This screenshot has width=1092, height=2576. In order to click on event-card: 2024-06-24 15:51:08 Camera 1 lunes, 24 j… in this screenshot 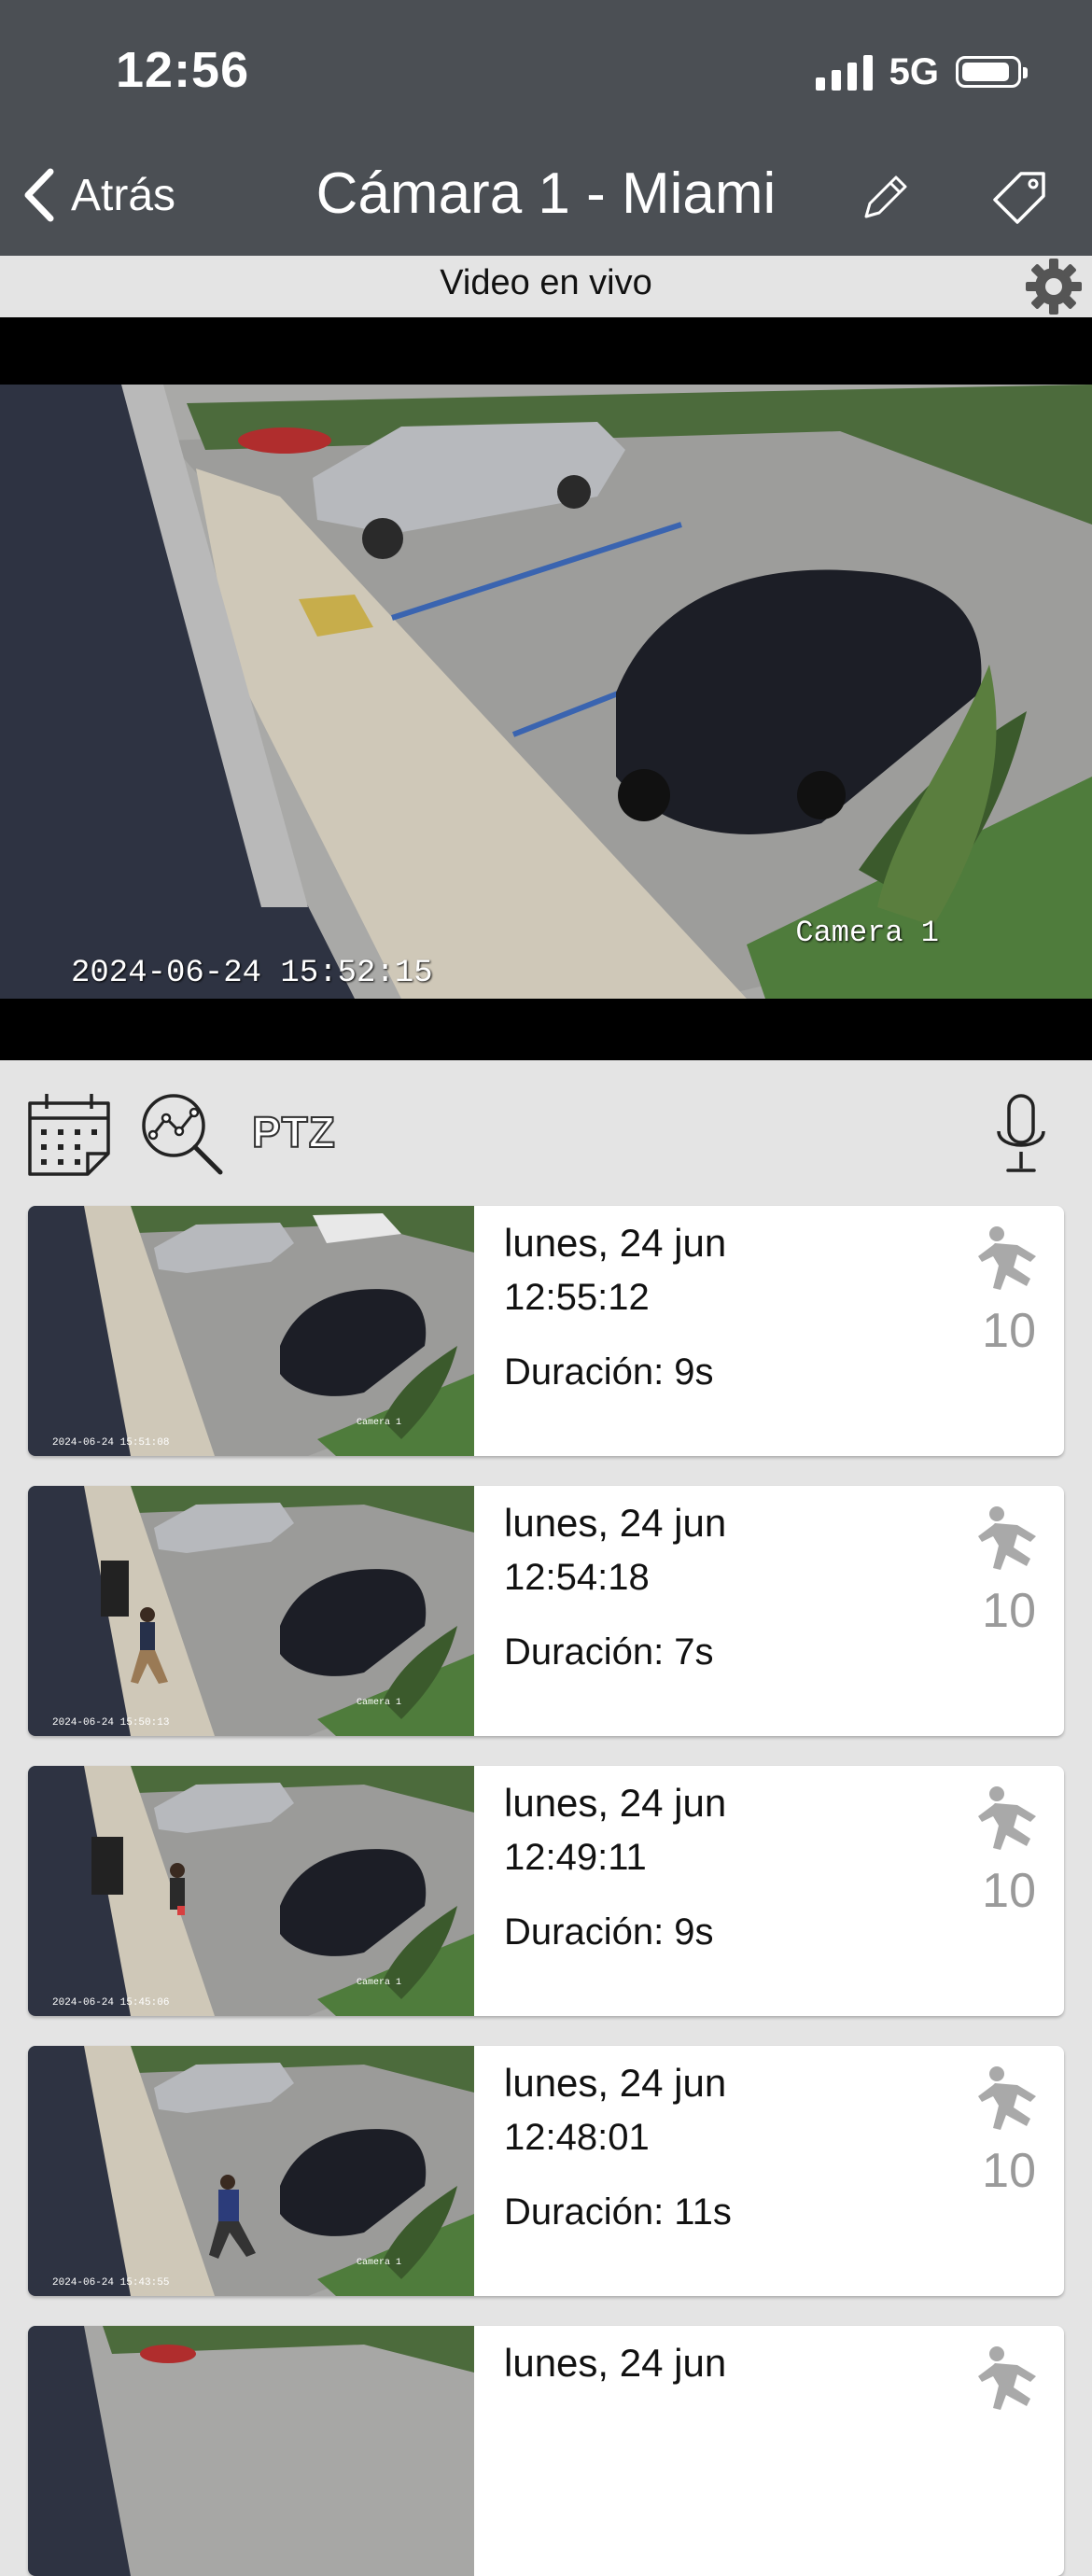, I will do `click(546, 1331)`.